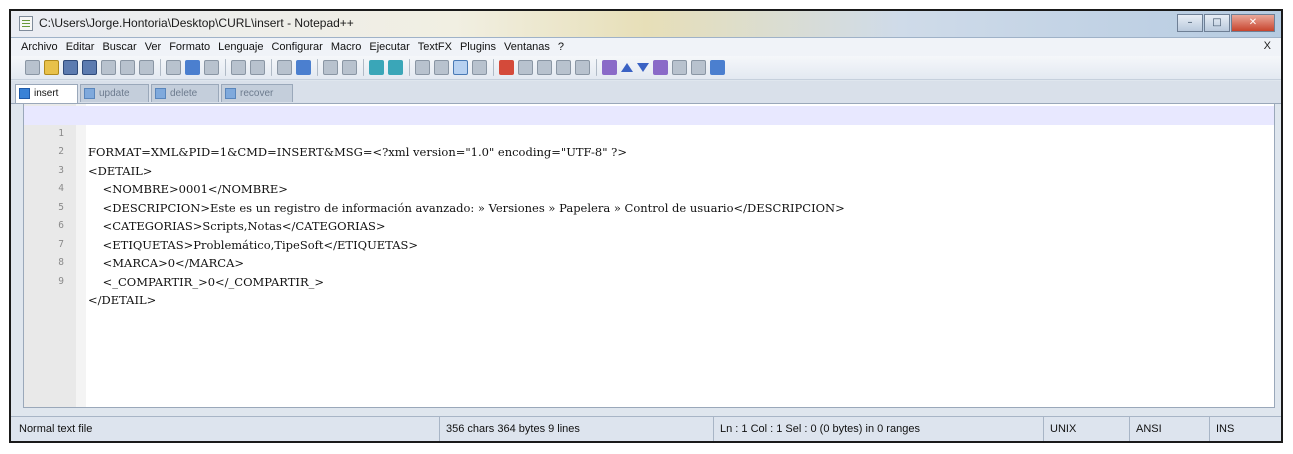 The image size is (1293, 454). I want to click on editor-line: 3 <NOMBRE>0001</NOMBRE>, so click(649, 170).